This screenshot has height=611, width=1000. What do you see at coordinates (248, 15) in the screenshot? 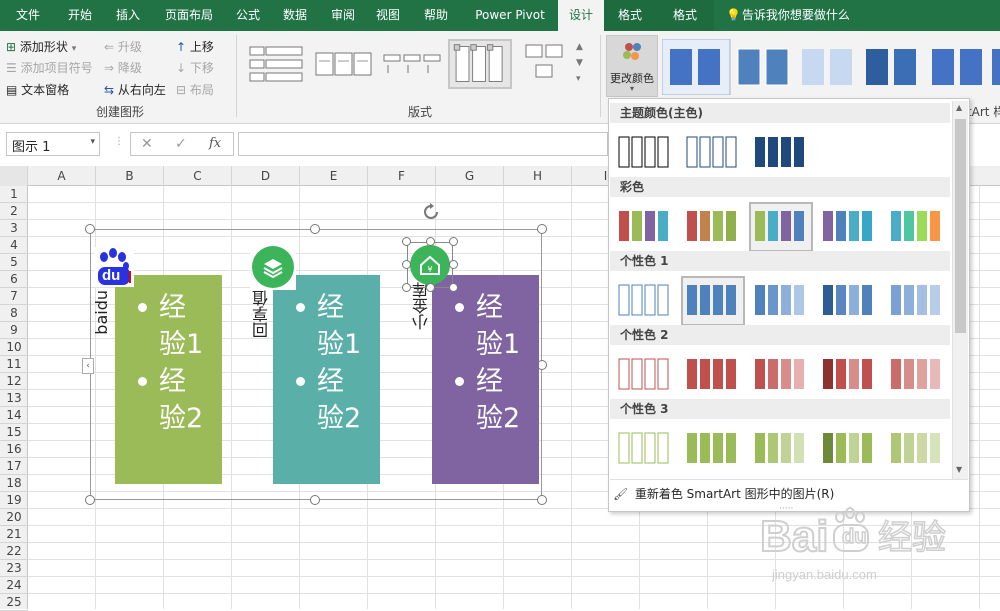
I see `tab-formulas: 公式` at bounding box center [248, 15].